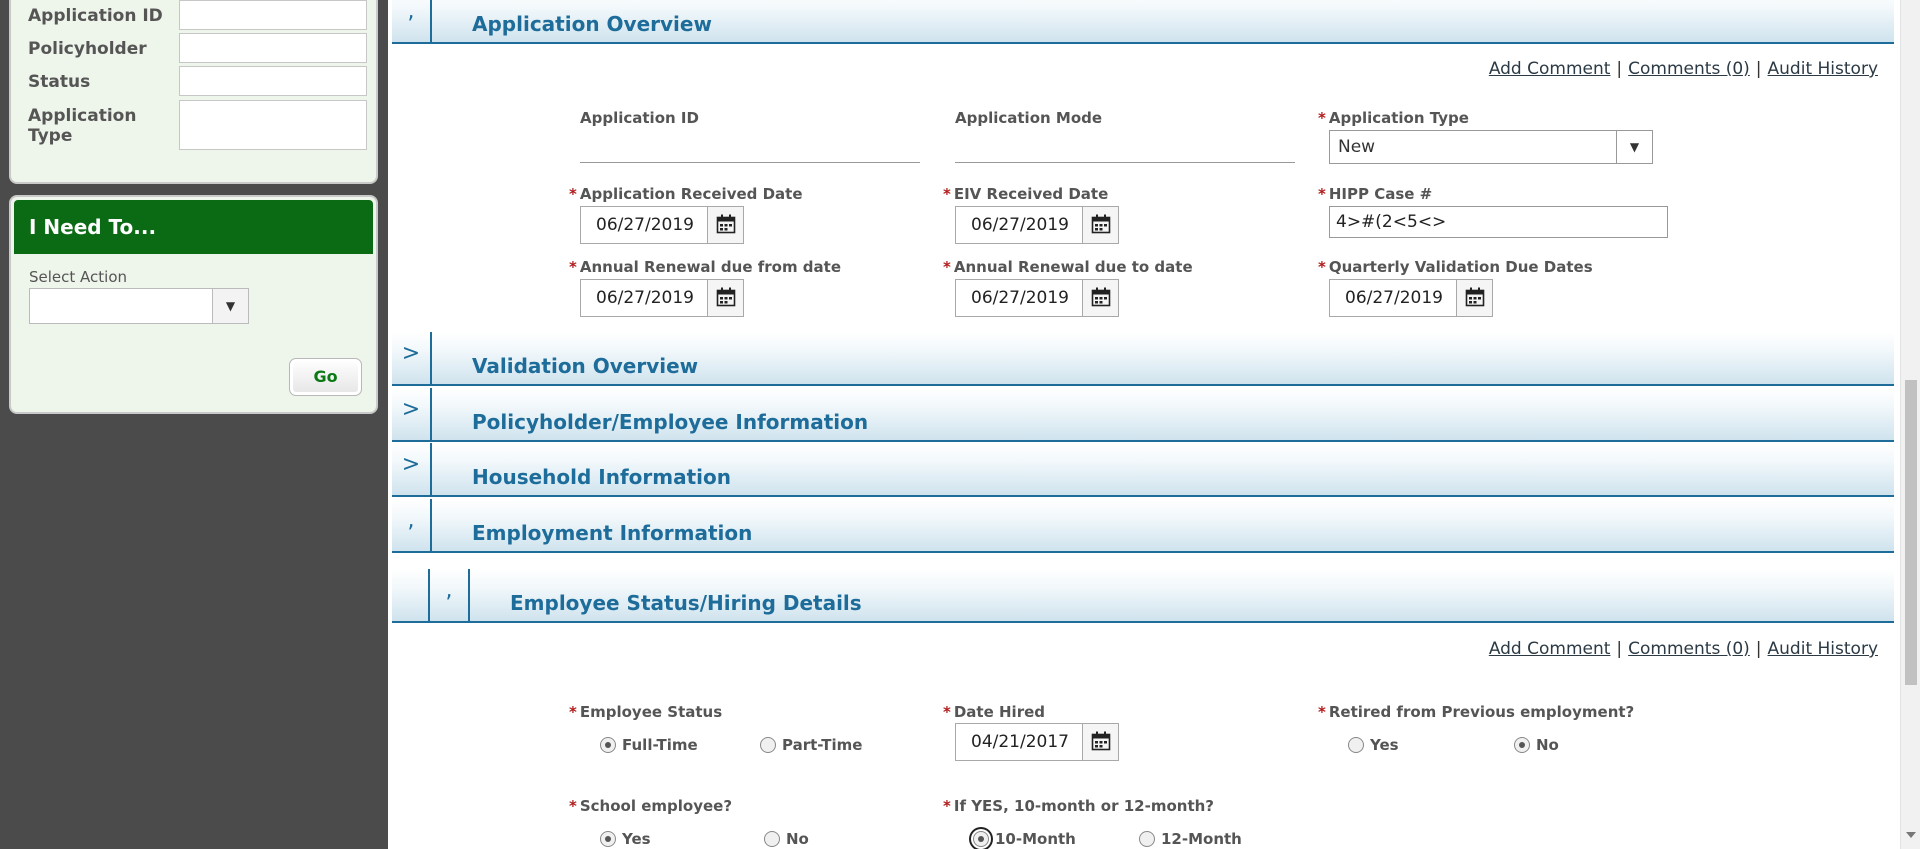  Describe the element at coordinates (325, 377) in the screenshot. I see `go-button: Go` at that location.